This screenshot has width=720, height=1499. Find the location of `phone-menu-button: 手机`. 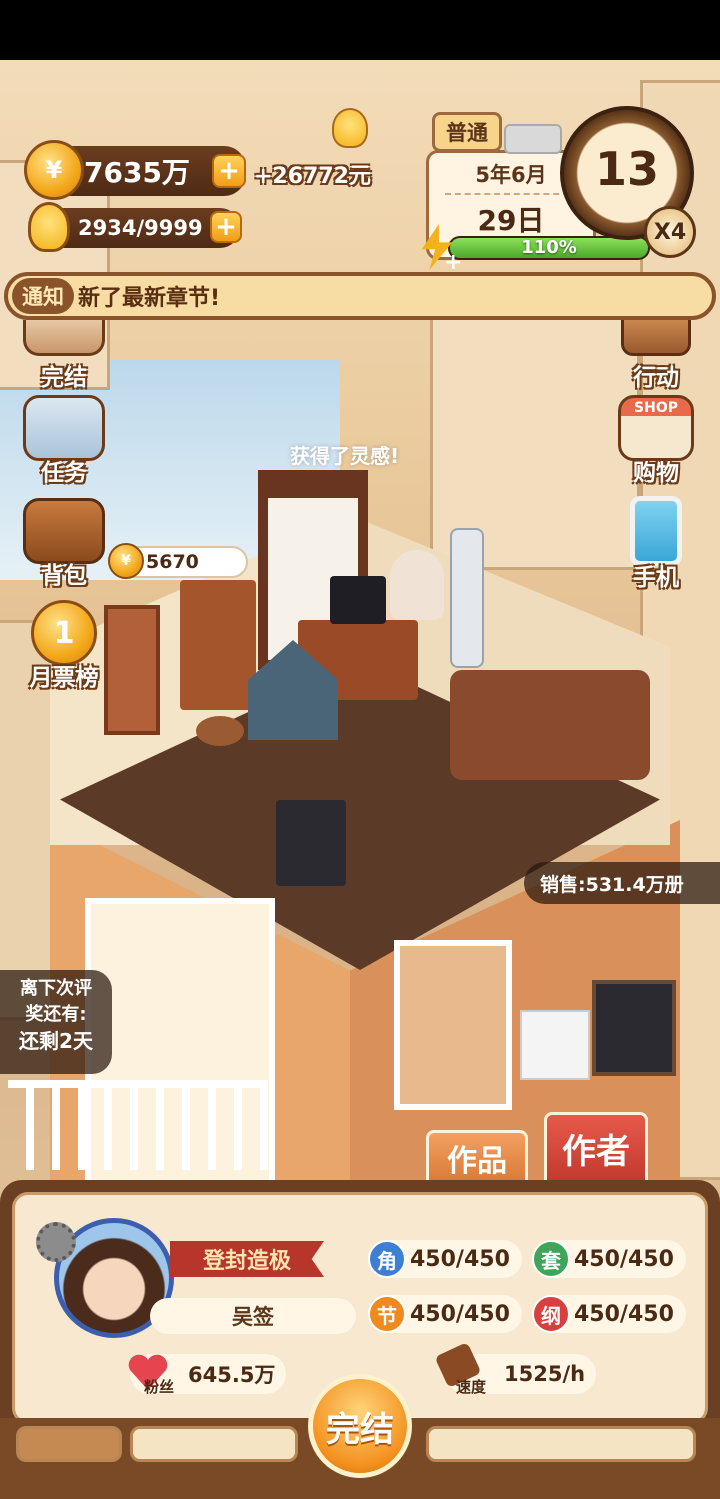

phone-menu-button: 手机 is located at coordinates (656, 544).